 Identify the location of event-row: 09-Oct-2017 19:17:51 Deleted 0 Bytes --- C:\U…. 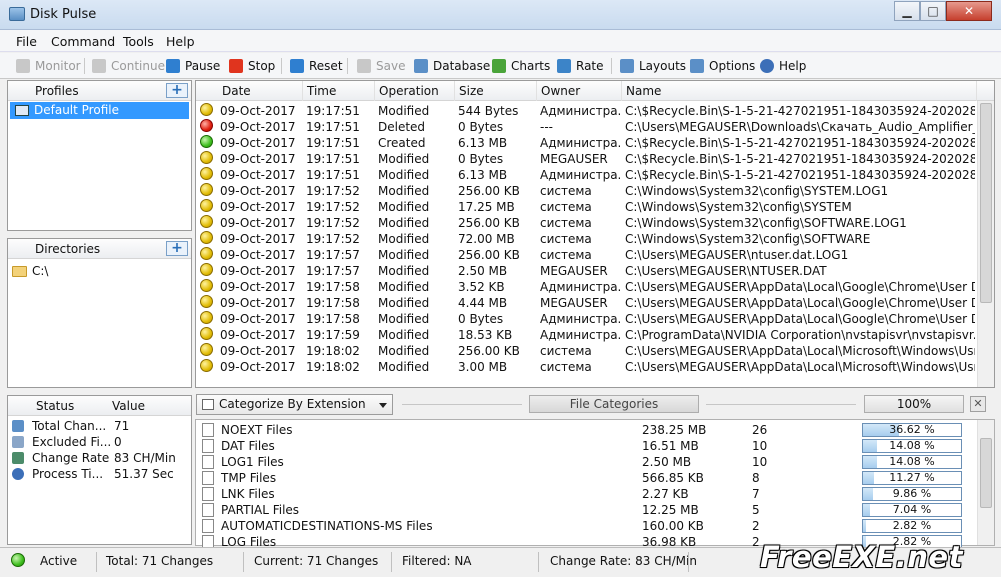
(586, 127).